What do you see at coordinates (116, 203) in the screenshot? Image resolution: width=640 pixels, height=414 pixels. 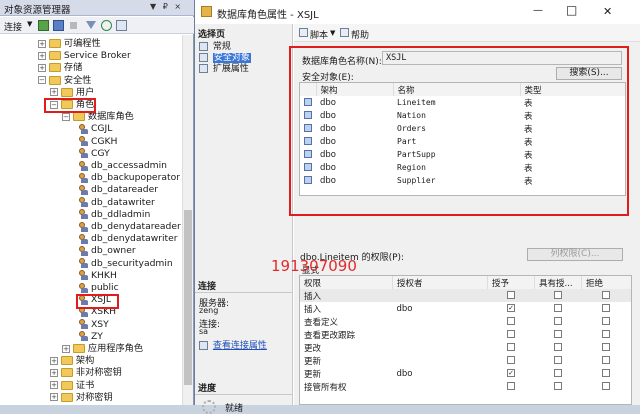 I see `tree-item-role: db_datawriter` at bounding box center [116, 203].